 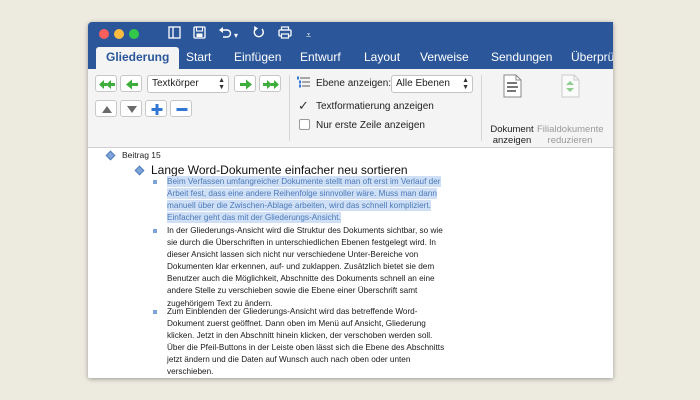 What do you see at coordinates (119, 34) in the screenshot?
I see `minimize-window-button` at bounding box center [119, 34].